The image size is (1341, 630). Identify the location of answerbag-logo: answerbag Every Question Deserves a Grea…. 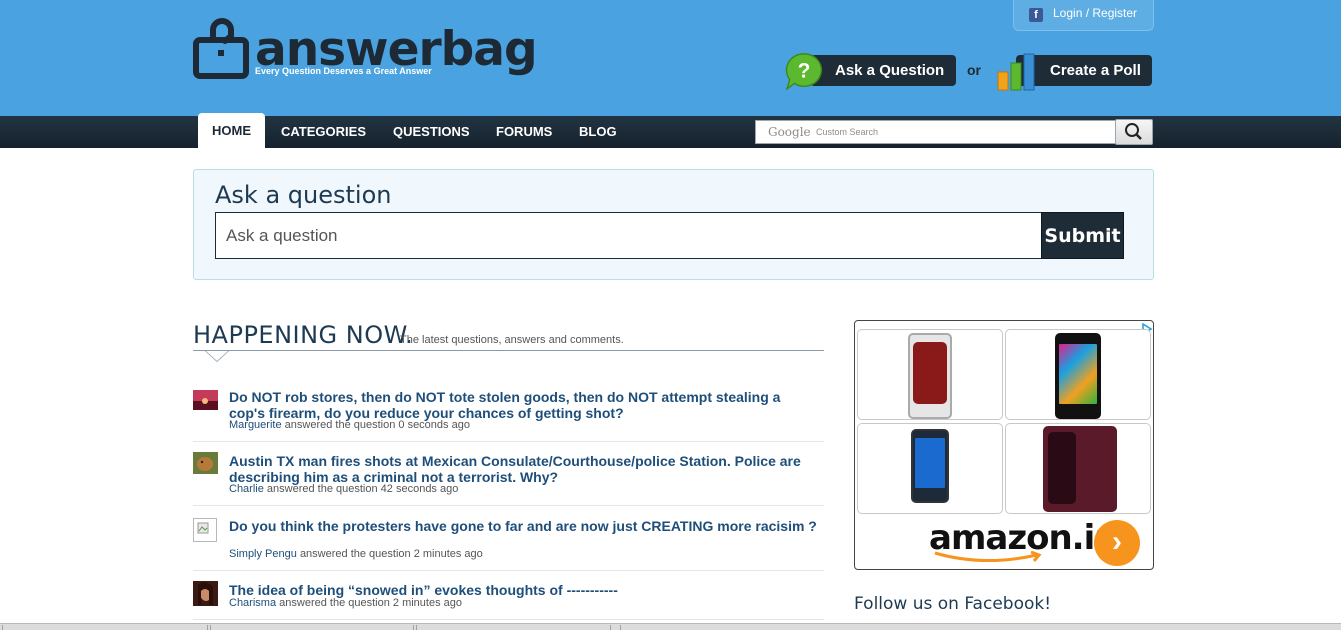
(365, 49).